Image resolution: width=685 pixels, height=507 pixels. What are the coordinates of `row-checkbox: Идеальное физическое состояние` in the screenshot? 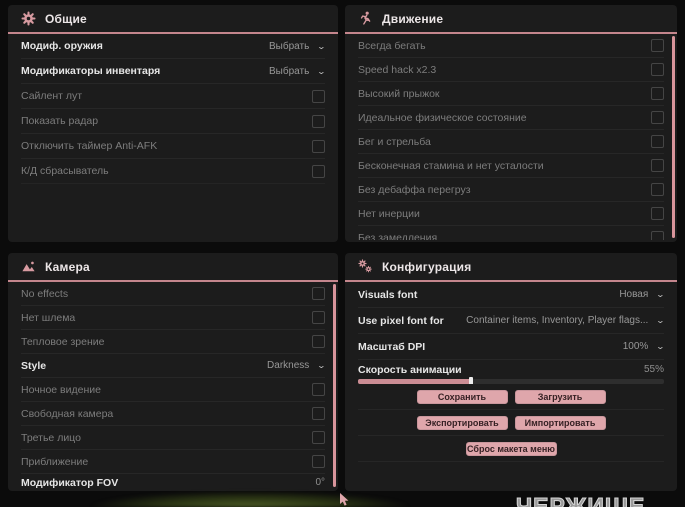 It's located at (511, 118).